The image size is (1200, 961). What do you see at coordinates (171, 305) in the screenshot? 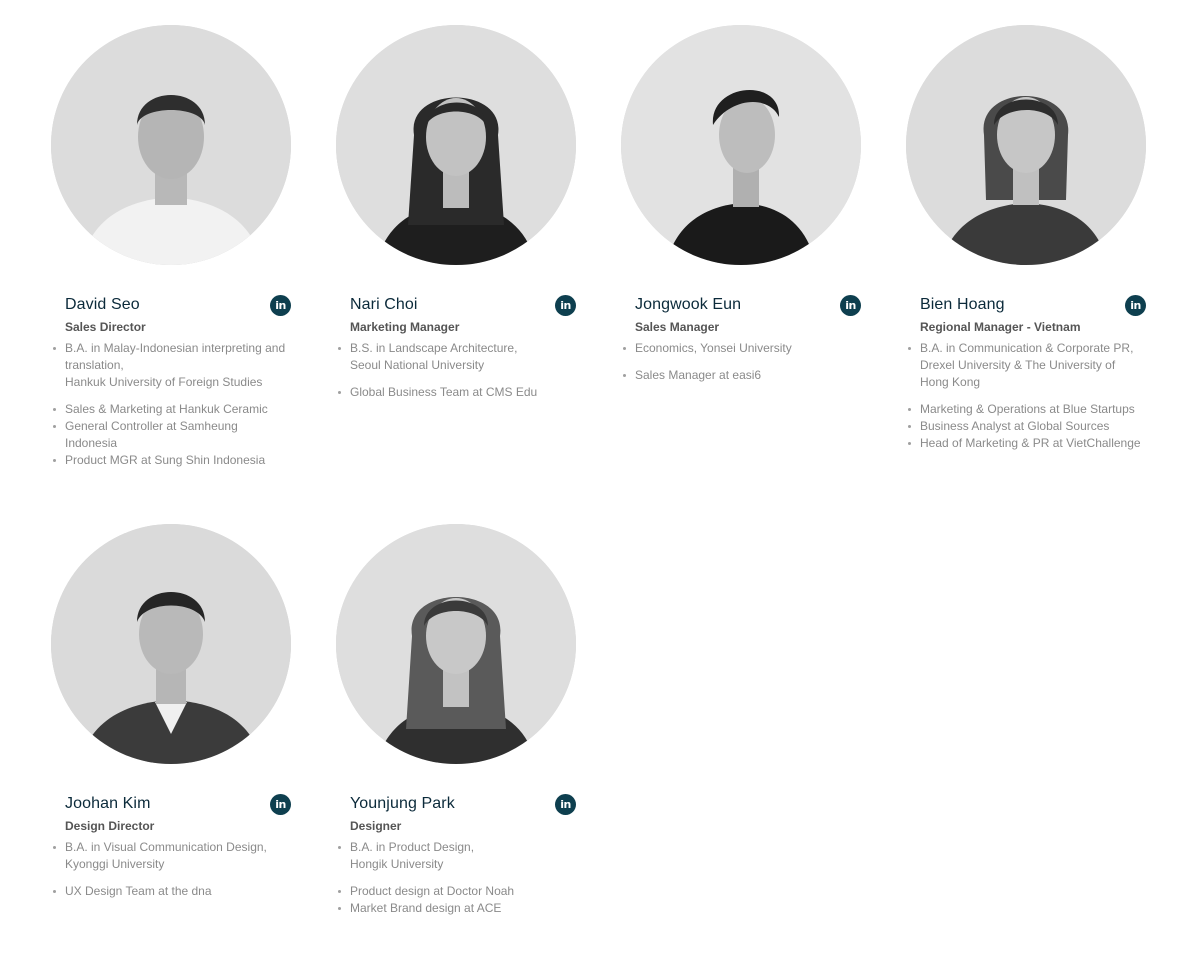
I see `member-name-row: David Seo in` at bounding box center [171, 305].